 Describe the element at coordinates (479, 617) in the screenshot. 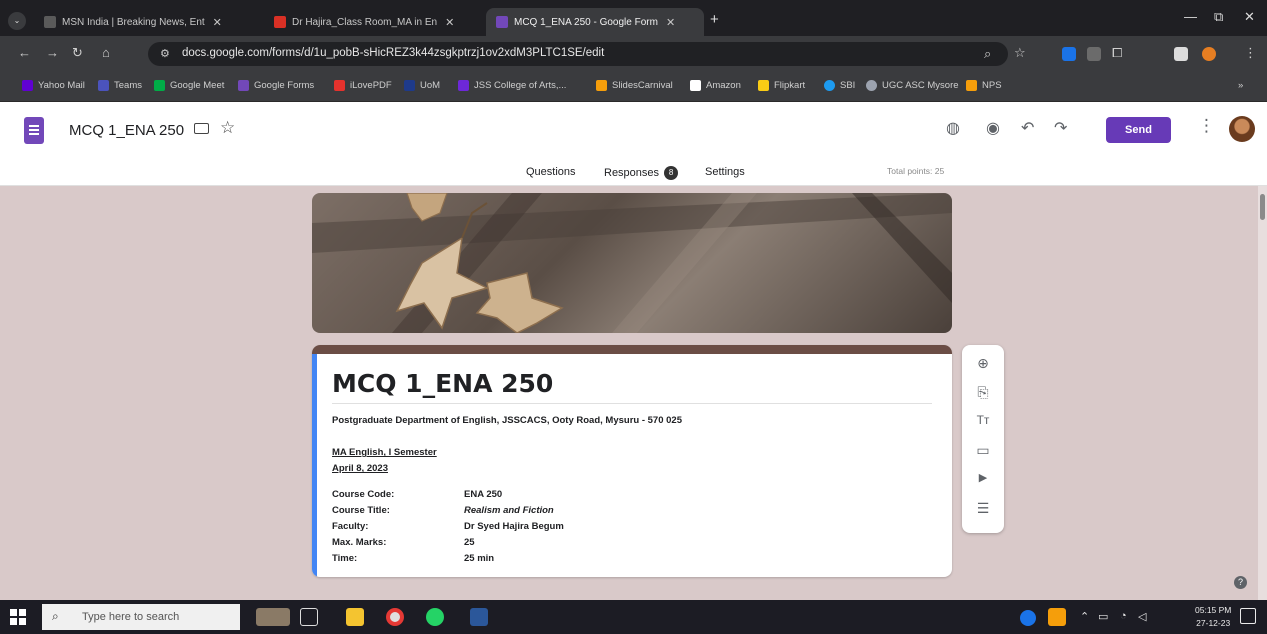

I see `word-icon` at that location.